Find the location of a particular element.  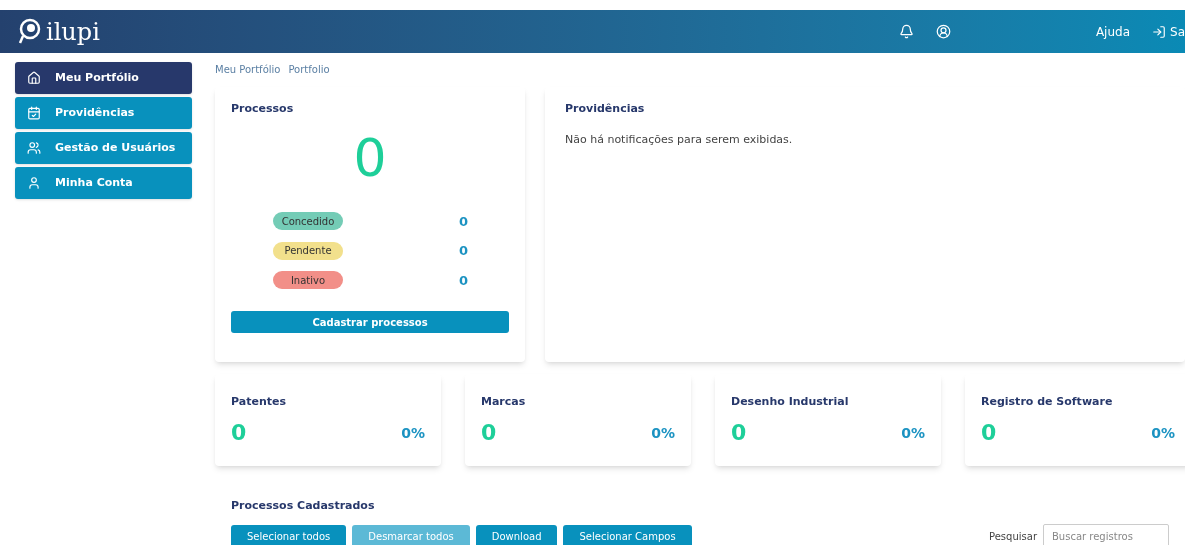

stat-title: Desenho Industrial is located at coordinates (790, 401).